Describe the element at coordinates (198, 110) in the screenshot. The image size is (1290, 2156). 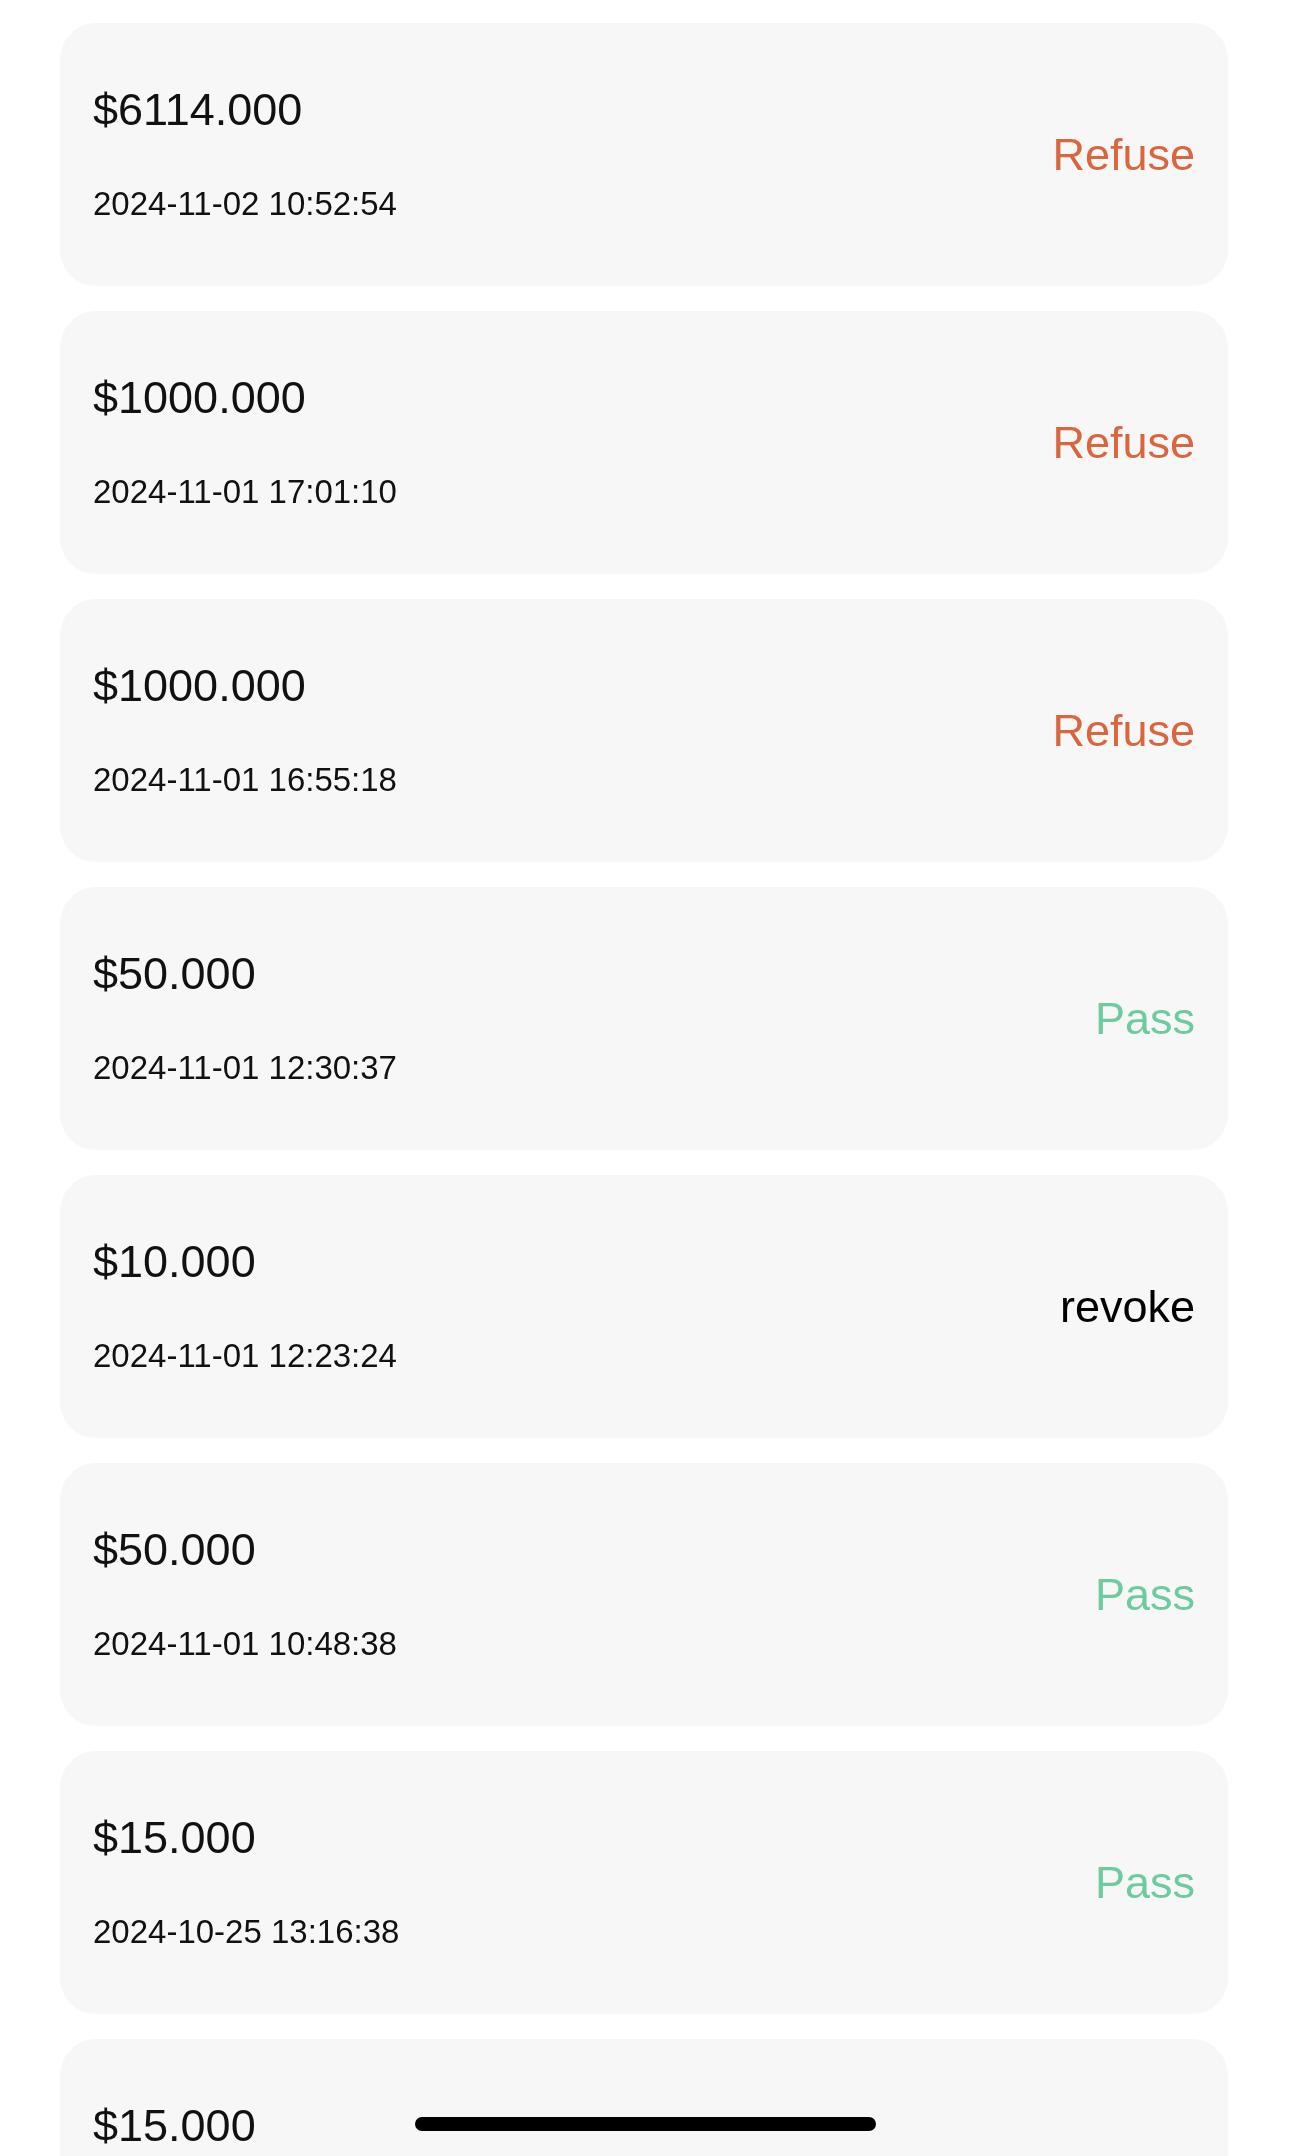
I see `amount: $6114.000` at that location.